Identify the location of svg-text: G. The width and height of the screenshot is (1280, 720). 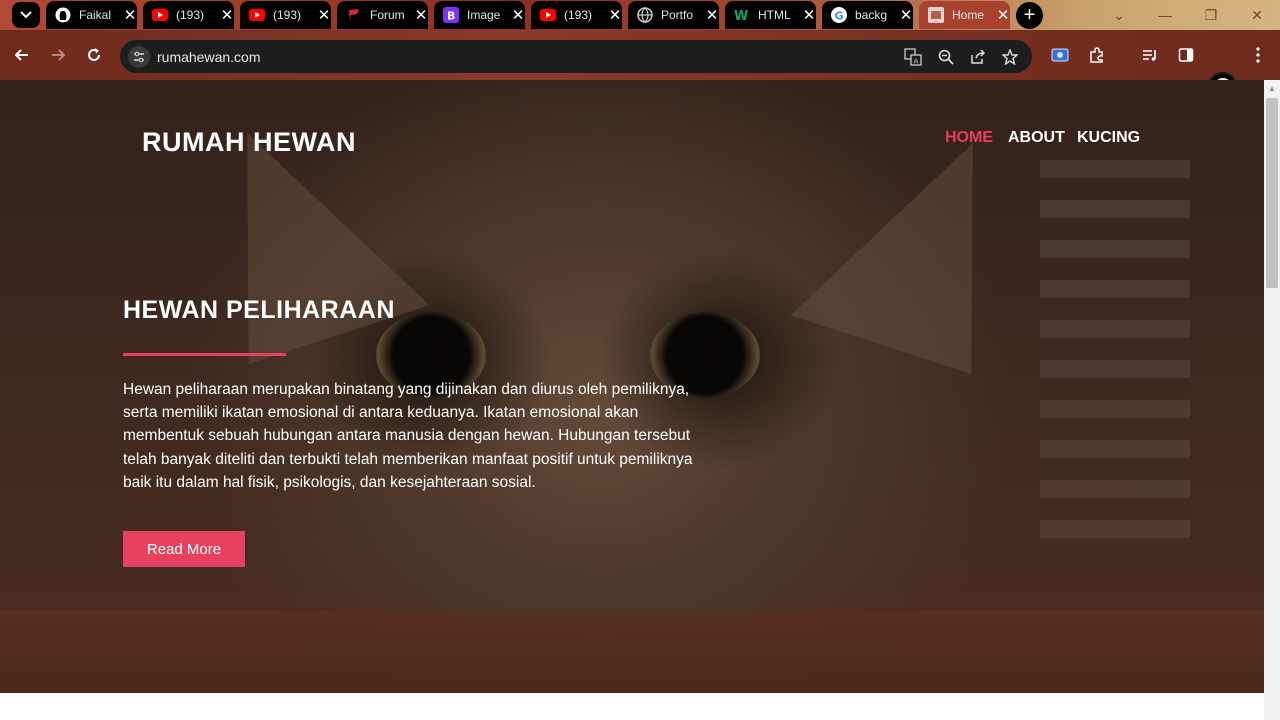
(839, 16).